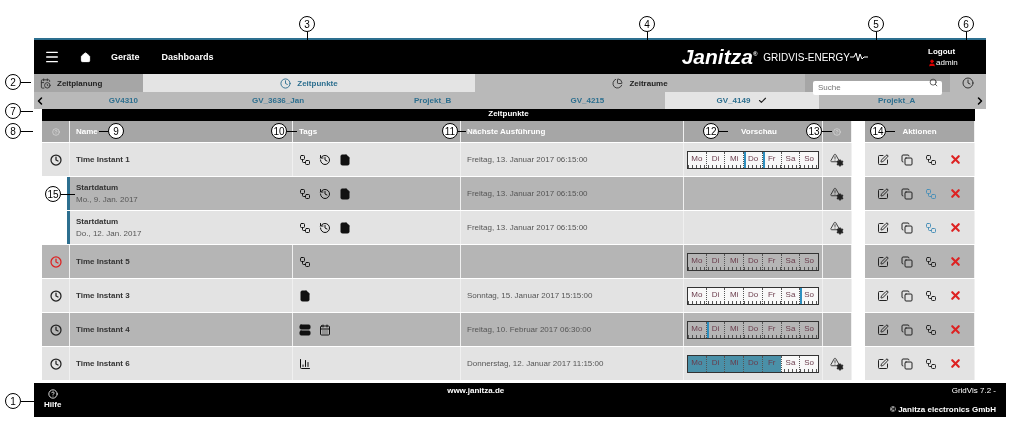 The image size is (1024, 439). Describe the element at coordinates (187, 57) in the screenshot. I see `nav-link: Dashboards` at that location.